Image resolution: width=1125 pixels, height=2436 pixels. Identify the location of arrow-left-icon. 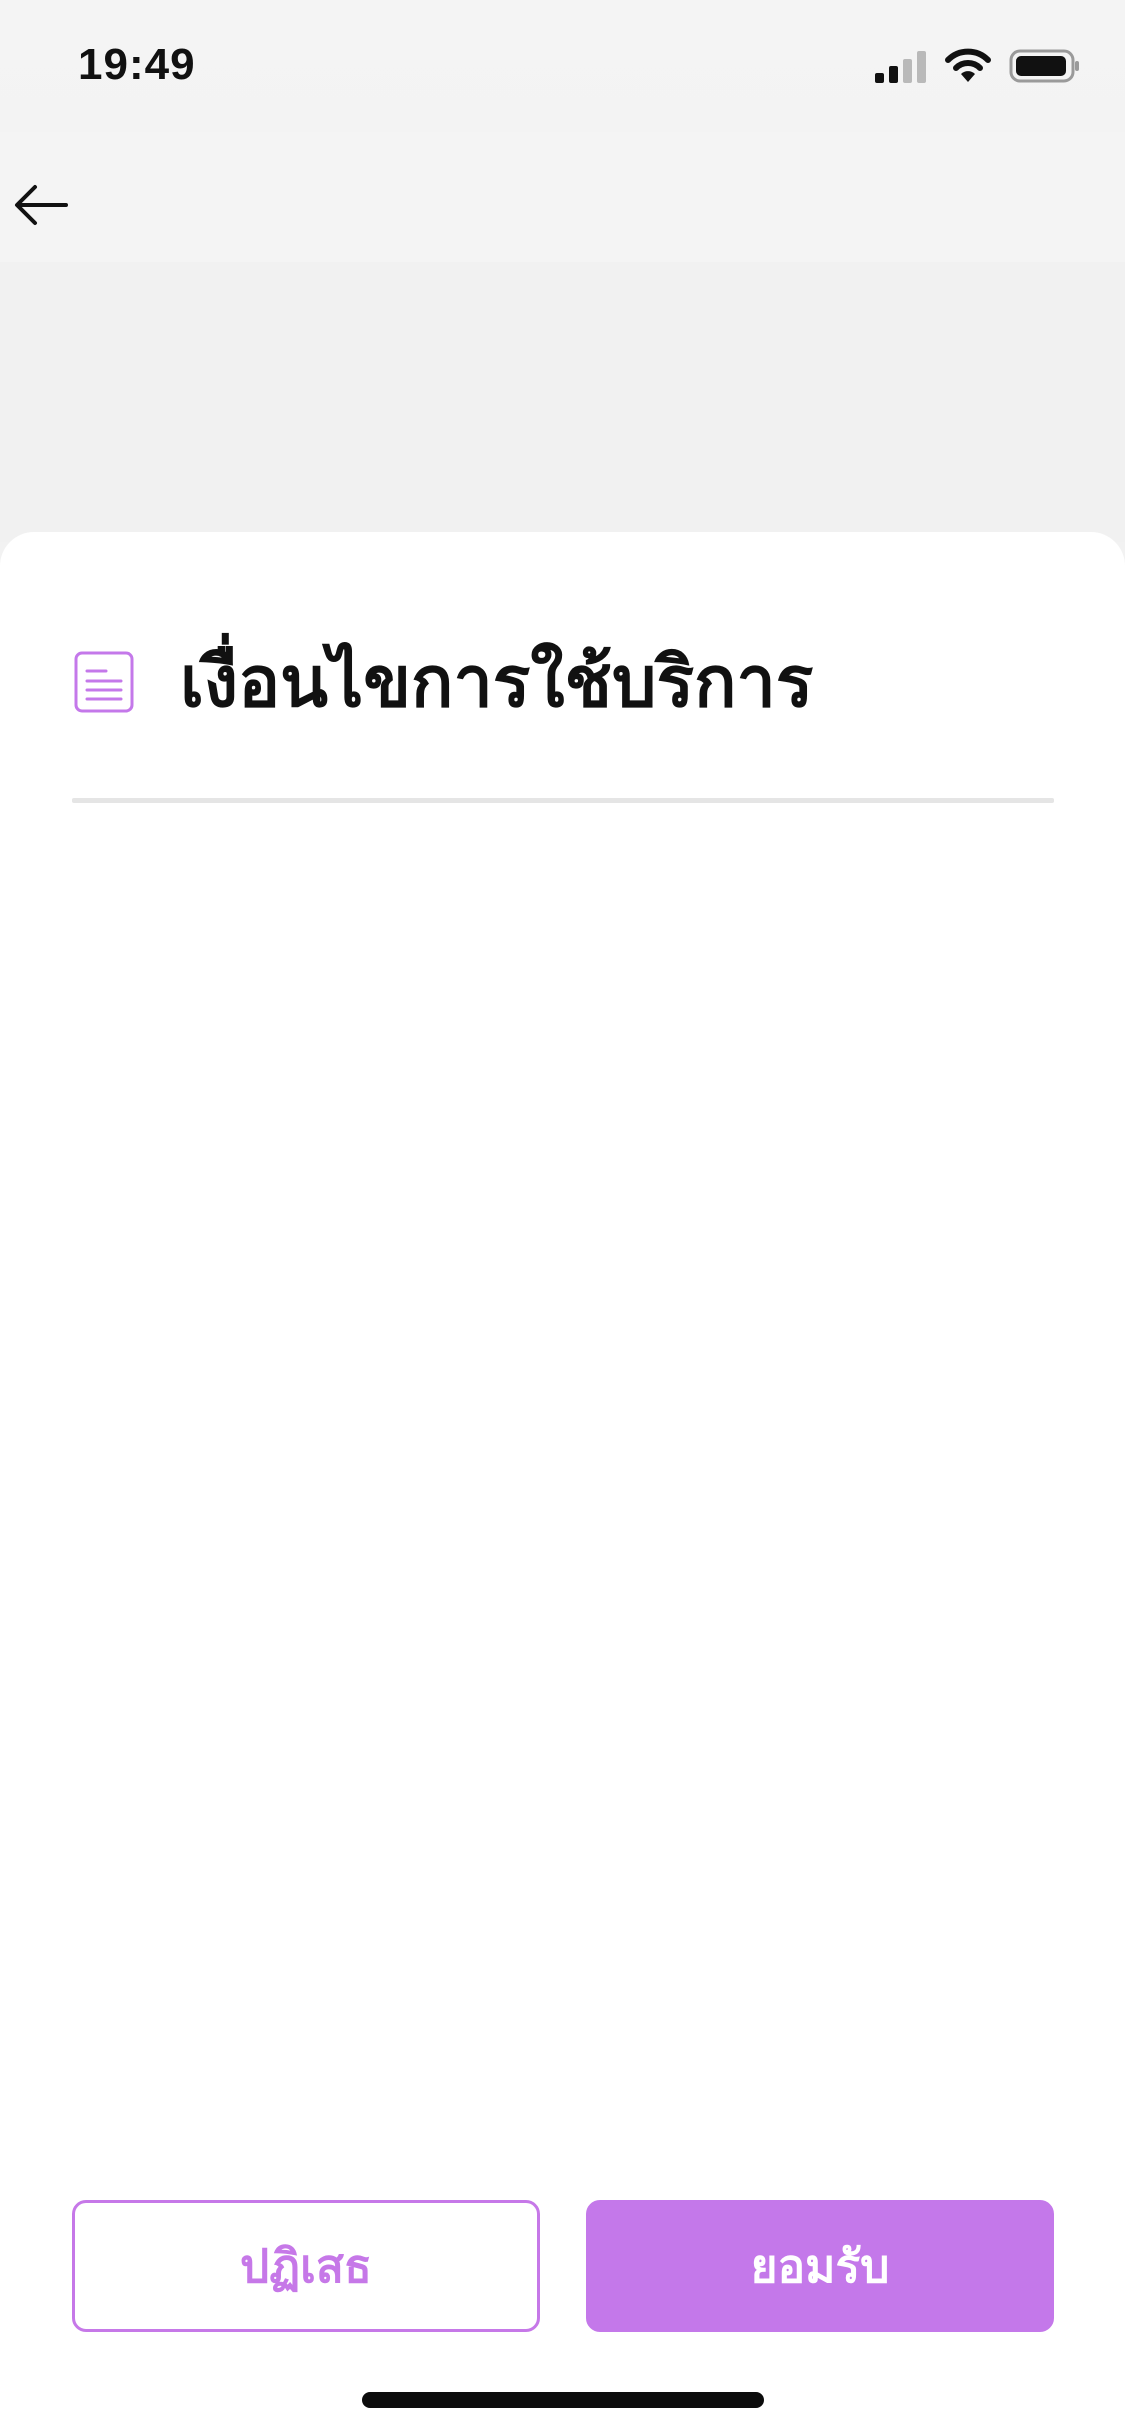
(41, 207).